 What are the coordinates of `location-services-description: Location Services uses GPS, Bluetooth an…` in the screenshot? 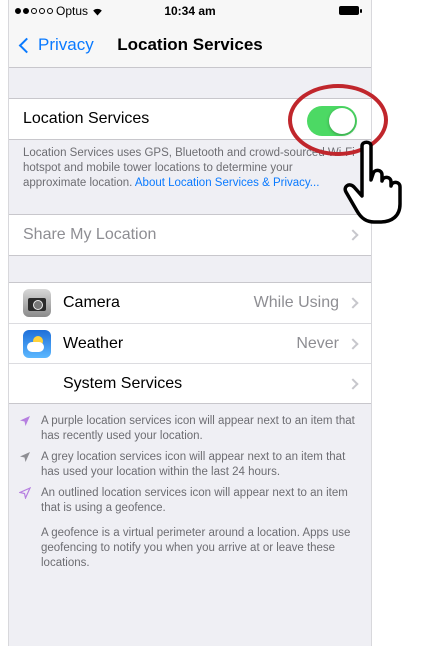 It's located at (189, 168).